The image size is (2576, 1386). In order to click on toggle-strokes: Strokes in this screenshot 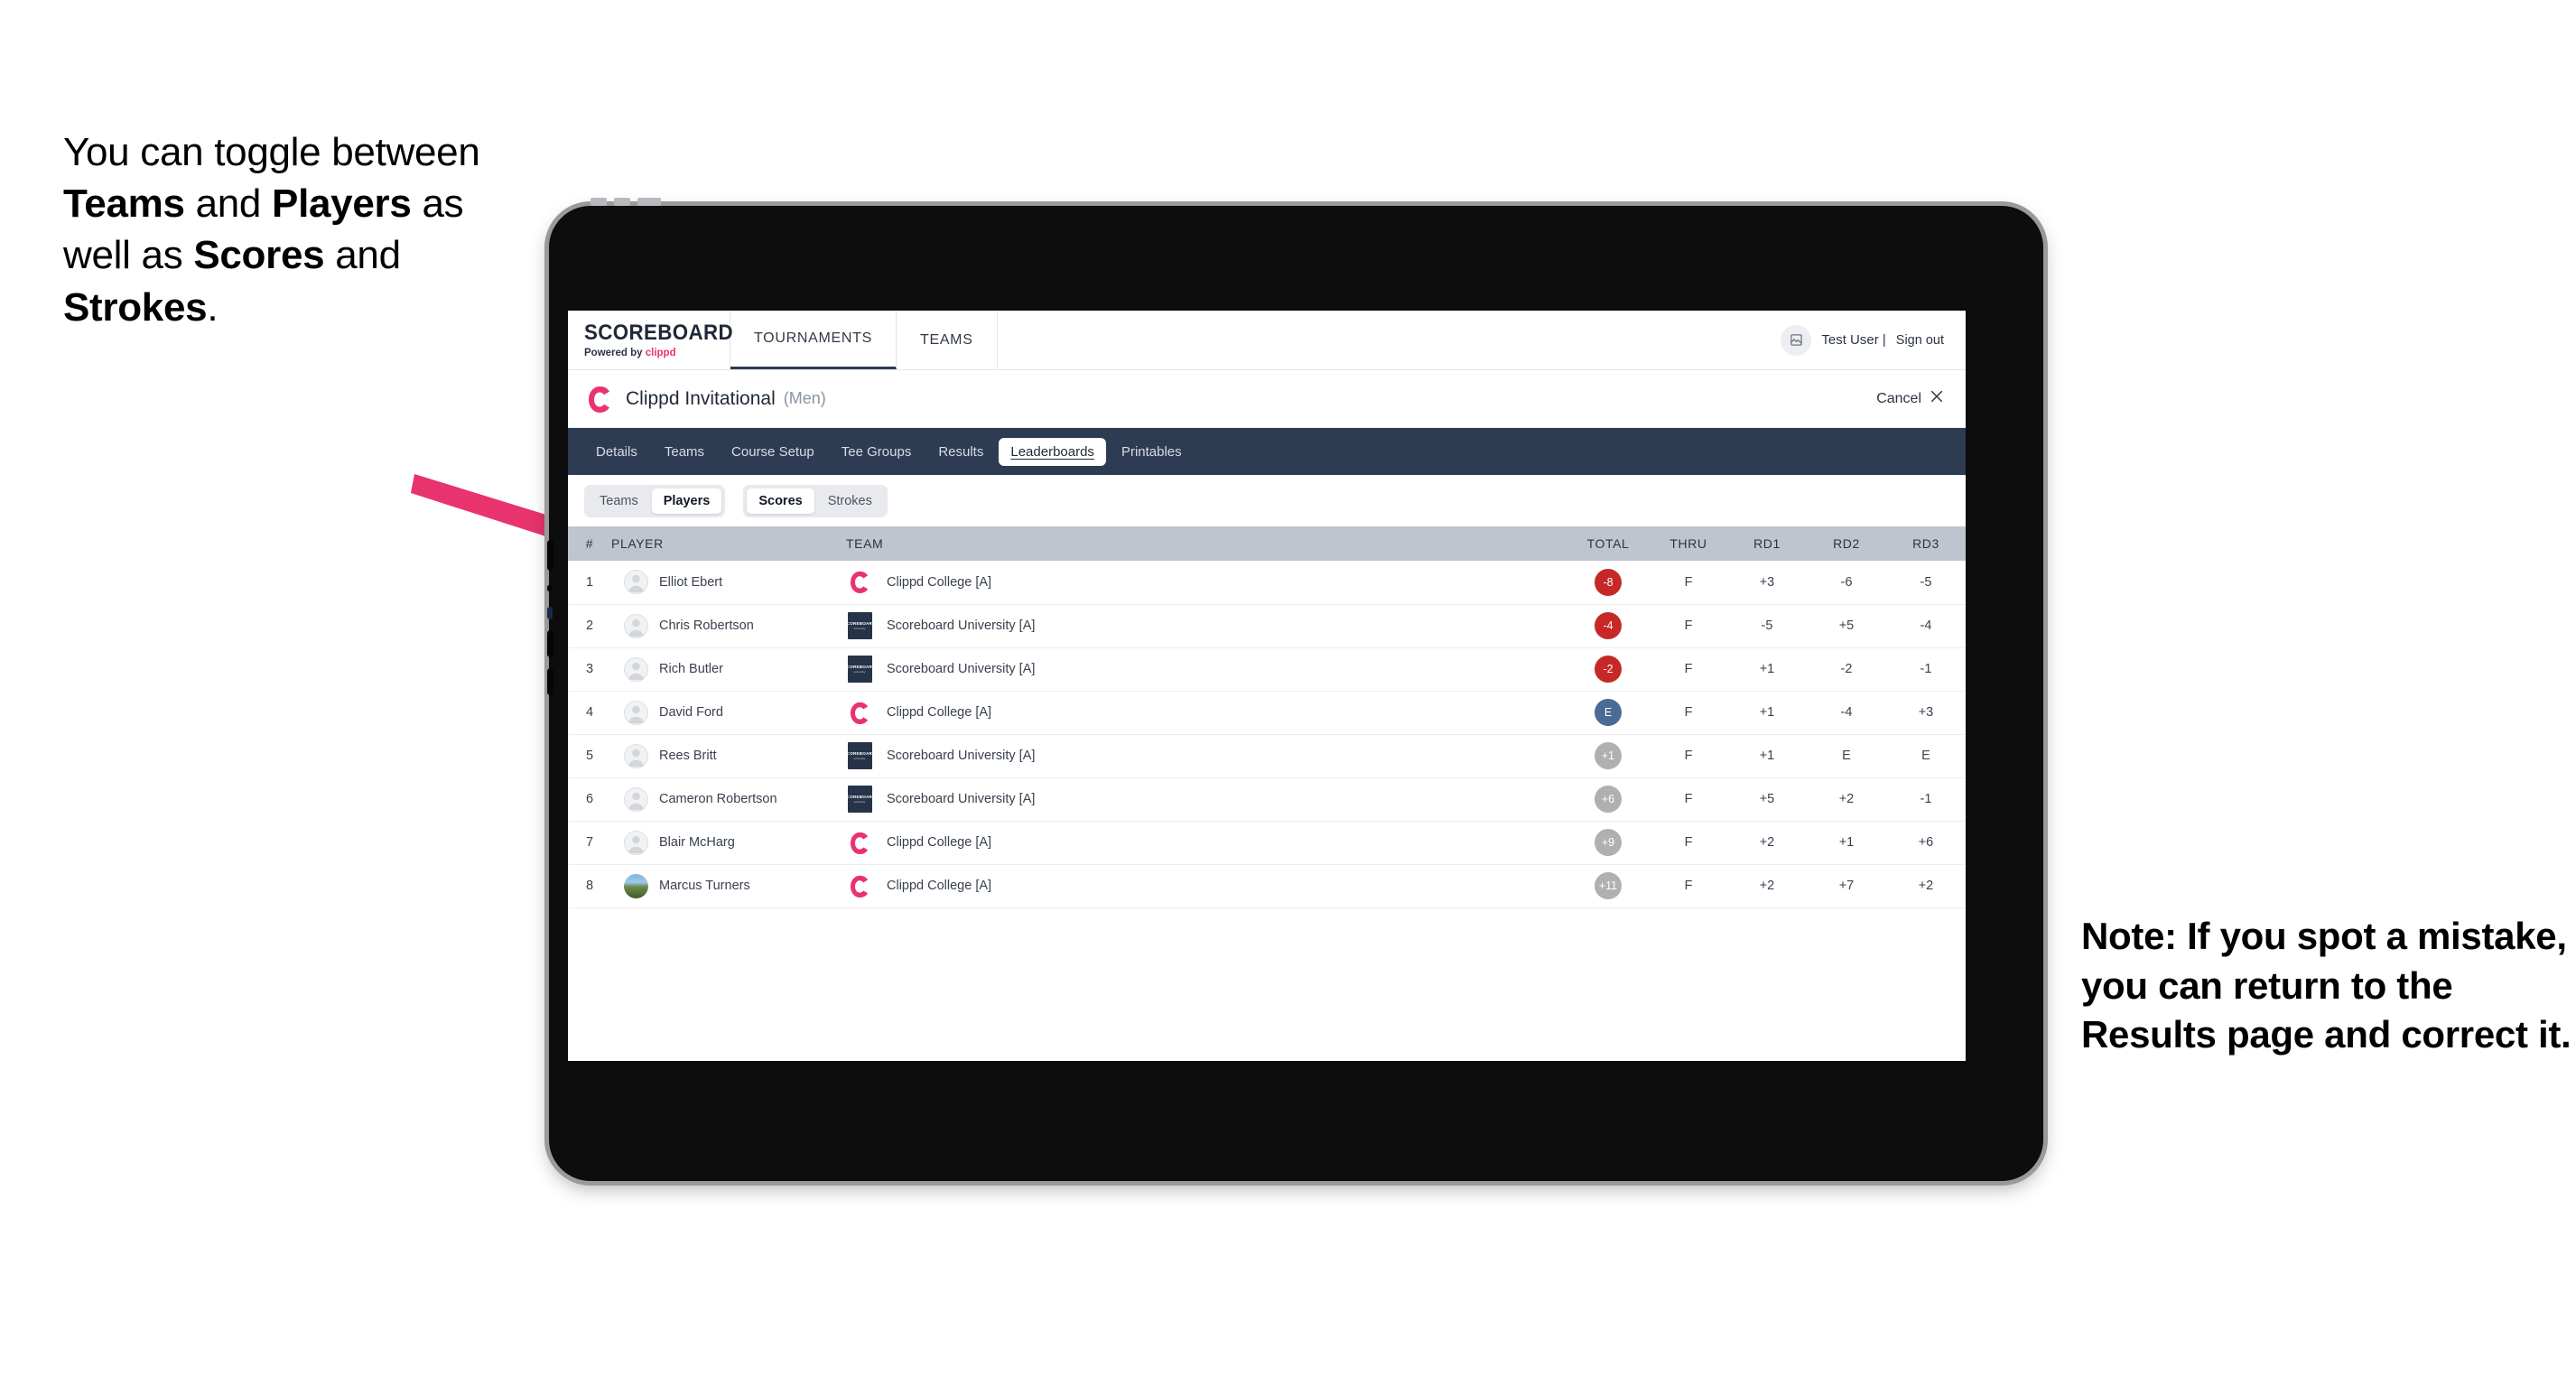, I will do `click(850, 501)`.